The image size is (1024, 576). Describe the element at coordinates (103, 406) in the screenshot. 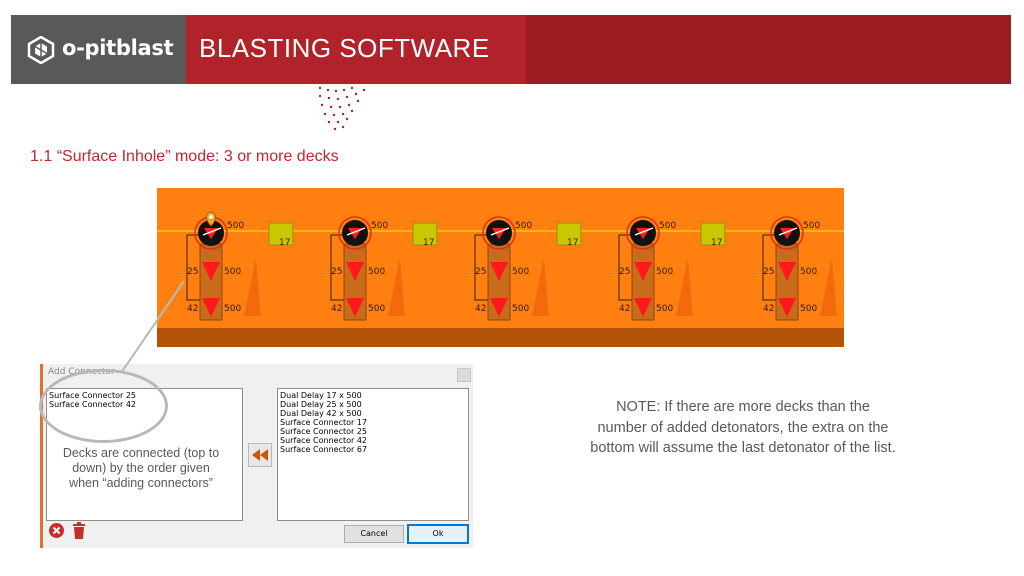

I see `callout-highlight-circle` at that location.